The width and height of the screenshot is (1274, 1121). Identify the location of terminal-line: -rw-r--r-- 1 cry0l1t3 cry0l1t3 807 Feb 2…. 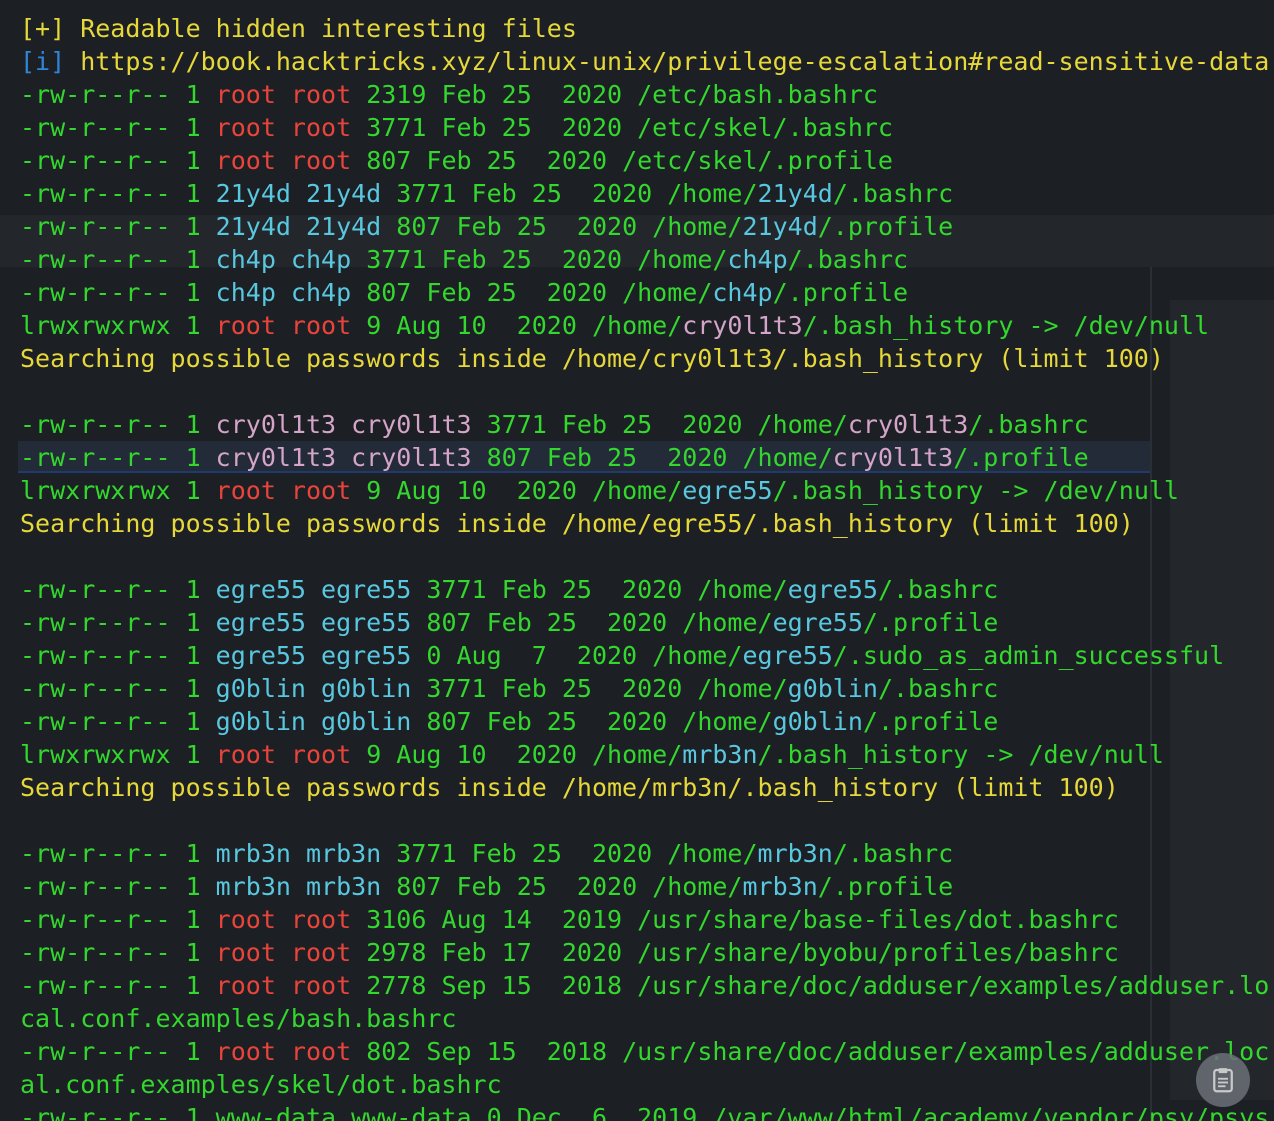
(645, 457).